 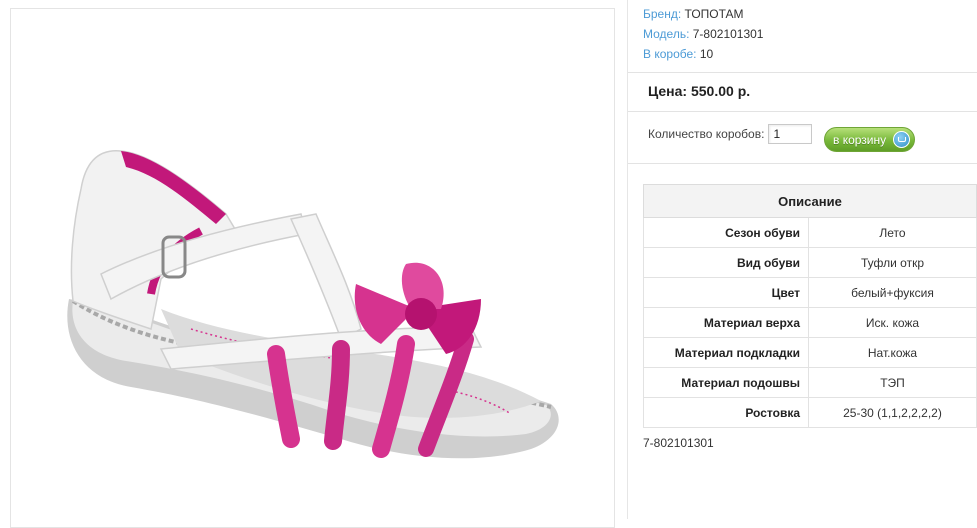 I want to click on add-to-cart-button: в корзину, so click(x=869, y=139).